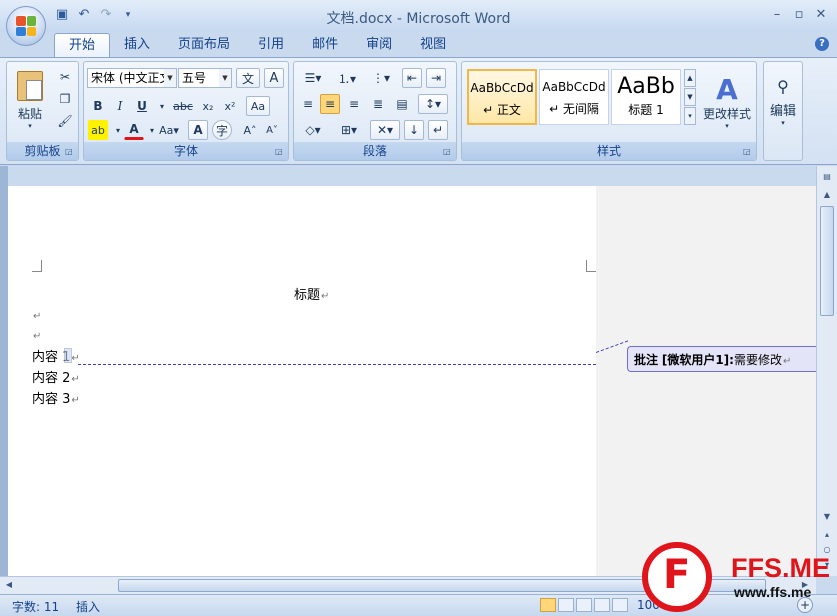 Image resolution: width=837 pixels, height=616 pixels. I want to click on editing-group: ⚲ 编辑 ▾, so click(783, 111).